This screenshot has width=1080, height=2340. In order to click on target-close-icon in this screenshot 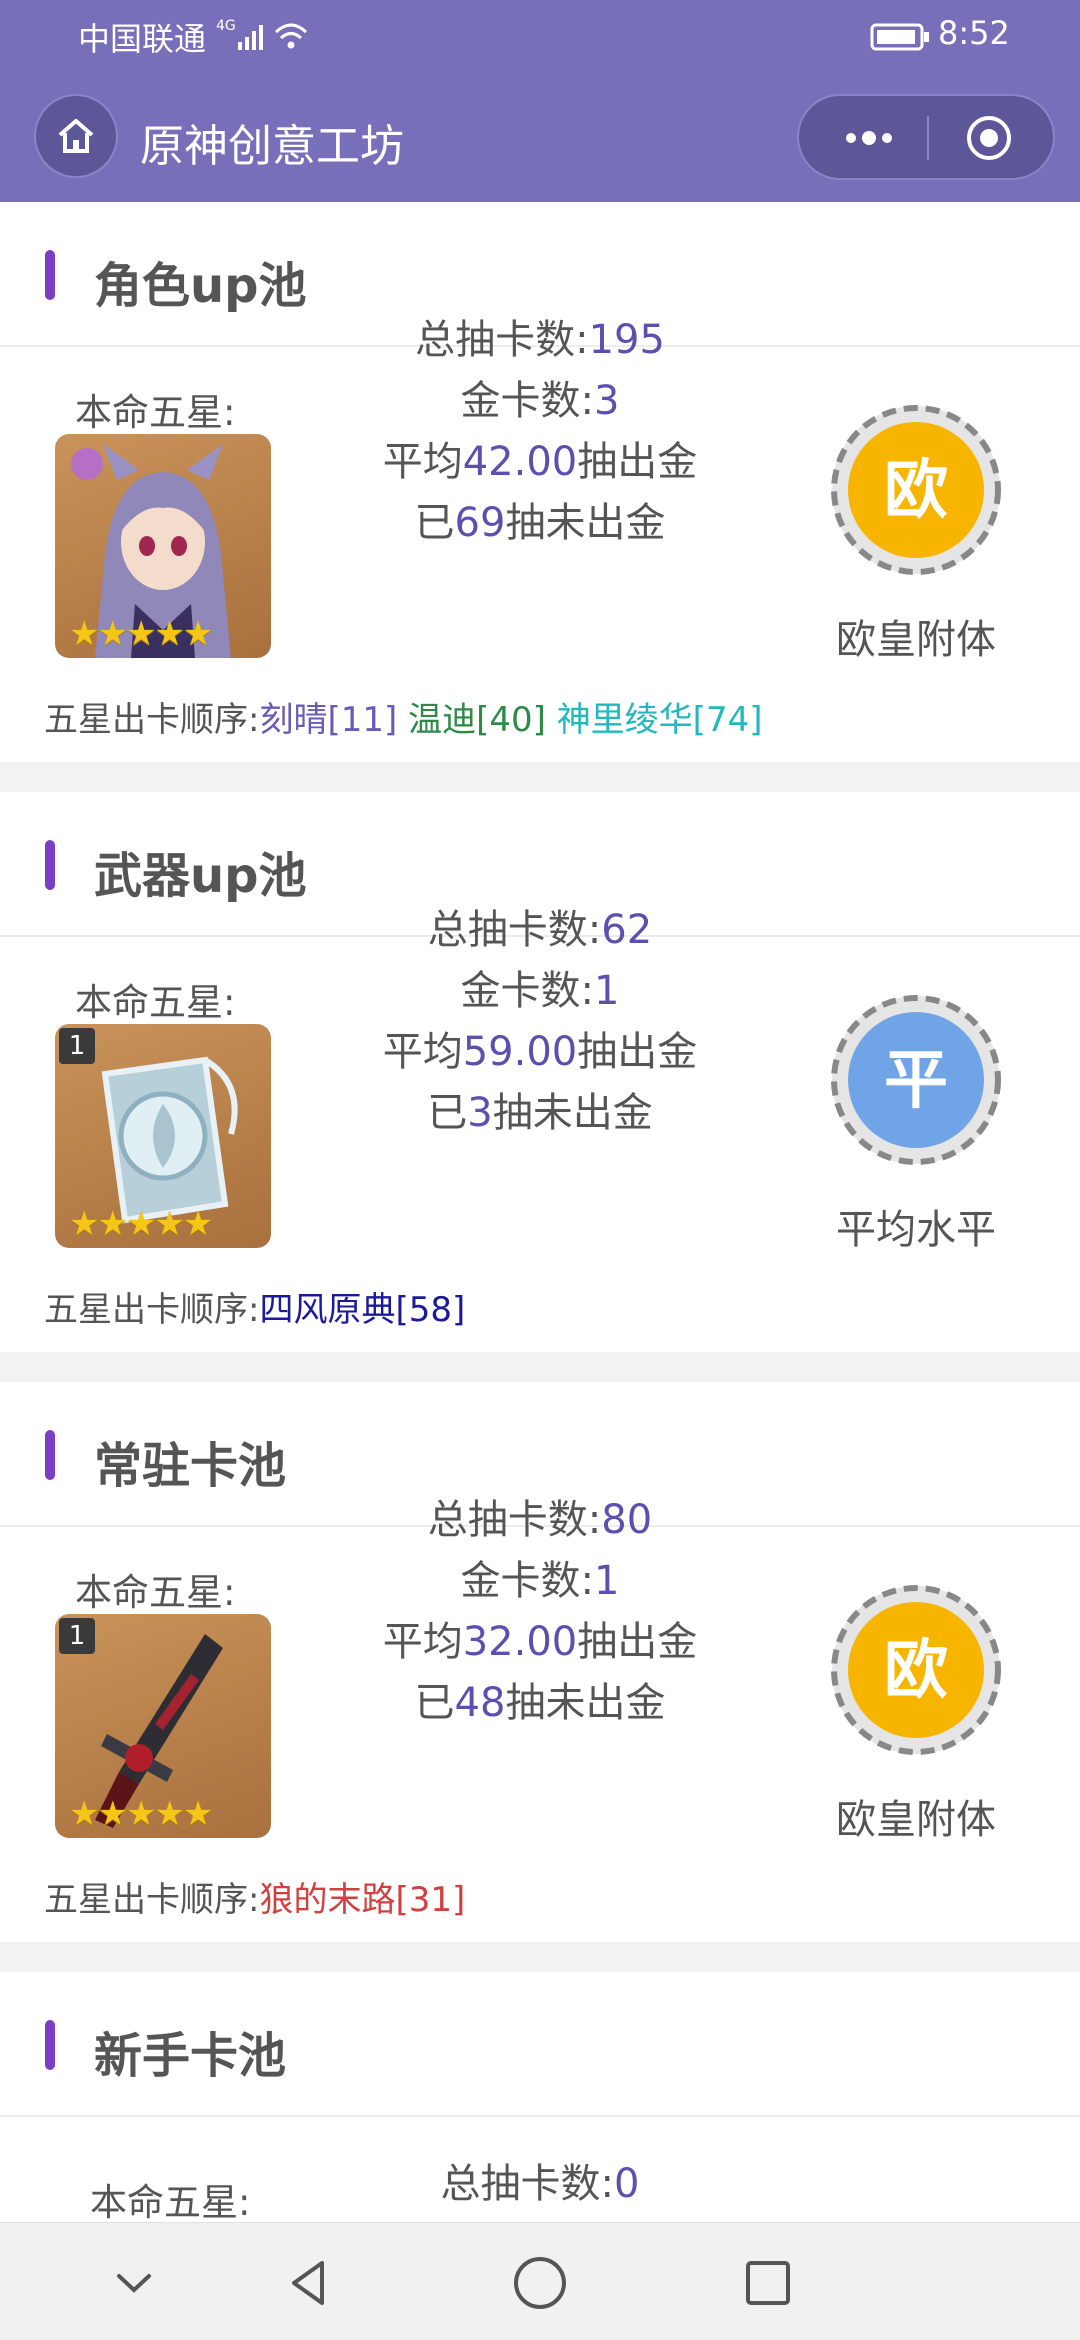, I will do `click(989, 138)`.